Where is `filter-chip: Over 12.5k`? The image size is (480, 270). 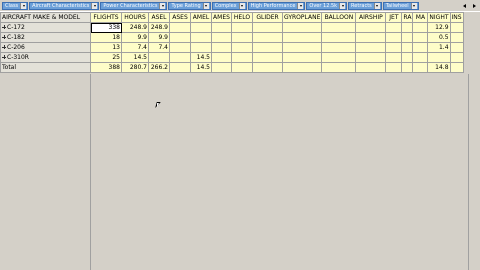
filter-chip: Over 12.5k is located at coordinates (327, 5).